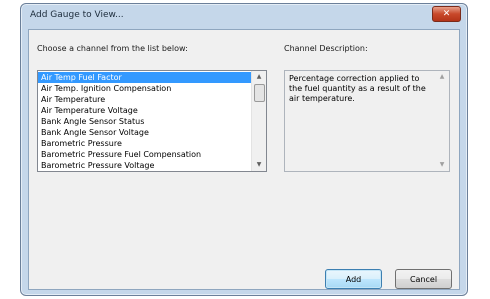 The height and width of the screenshot is (299, 490). Describe the element at coordinates (145, 77) in the screenshot. I see `channel-list-item: Air Temp Fuel Factor` at that location.